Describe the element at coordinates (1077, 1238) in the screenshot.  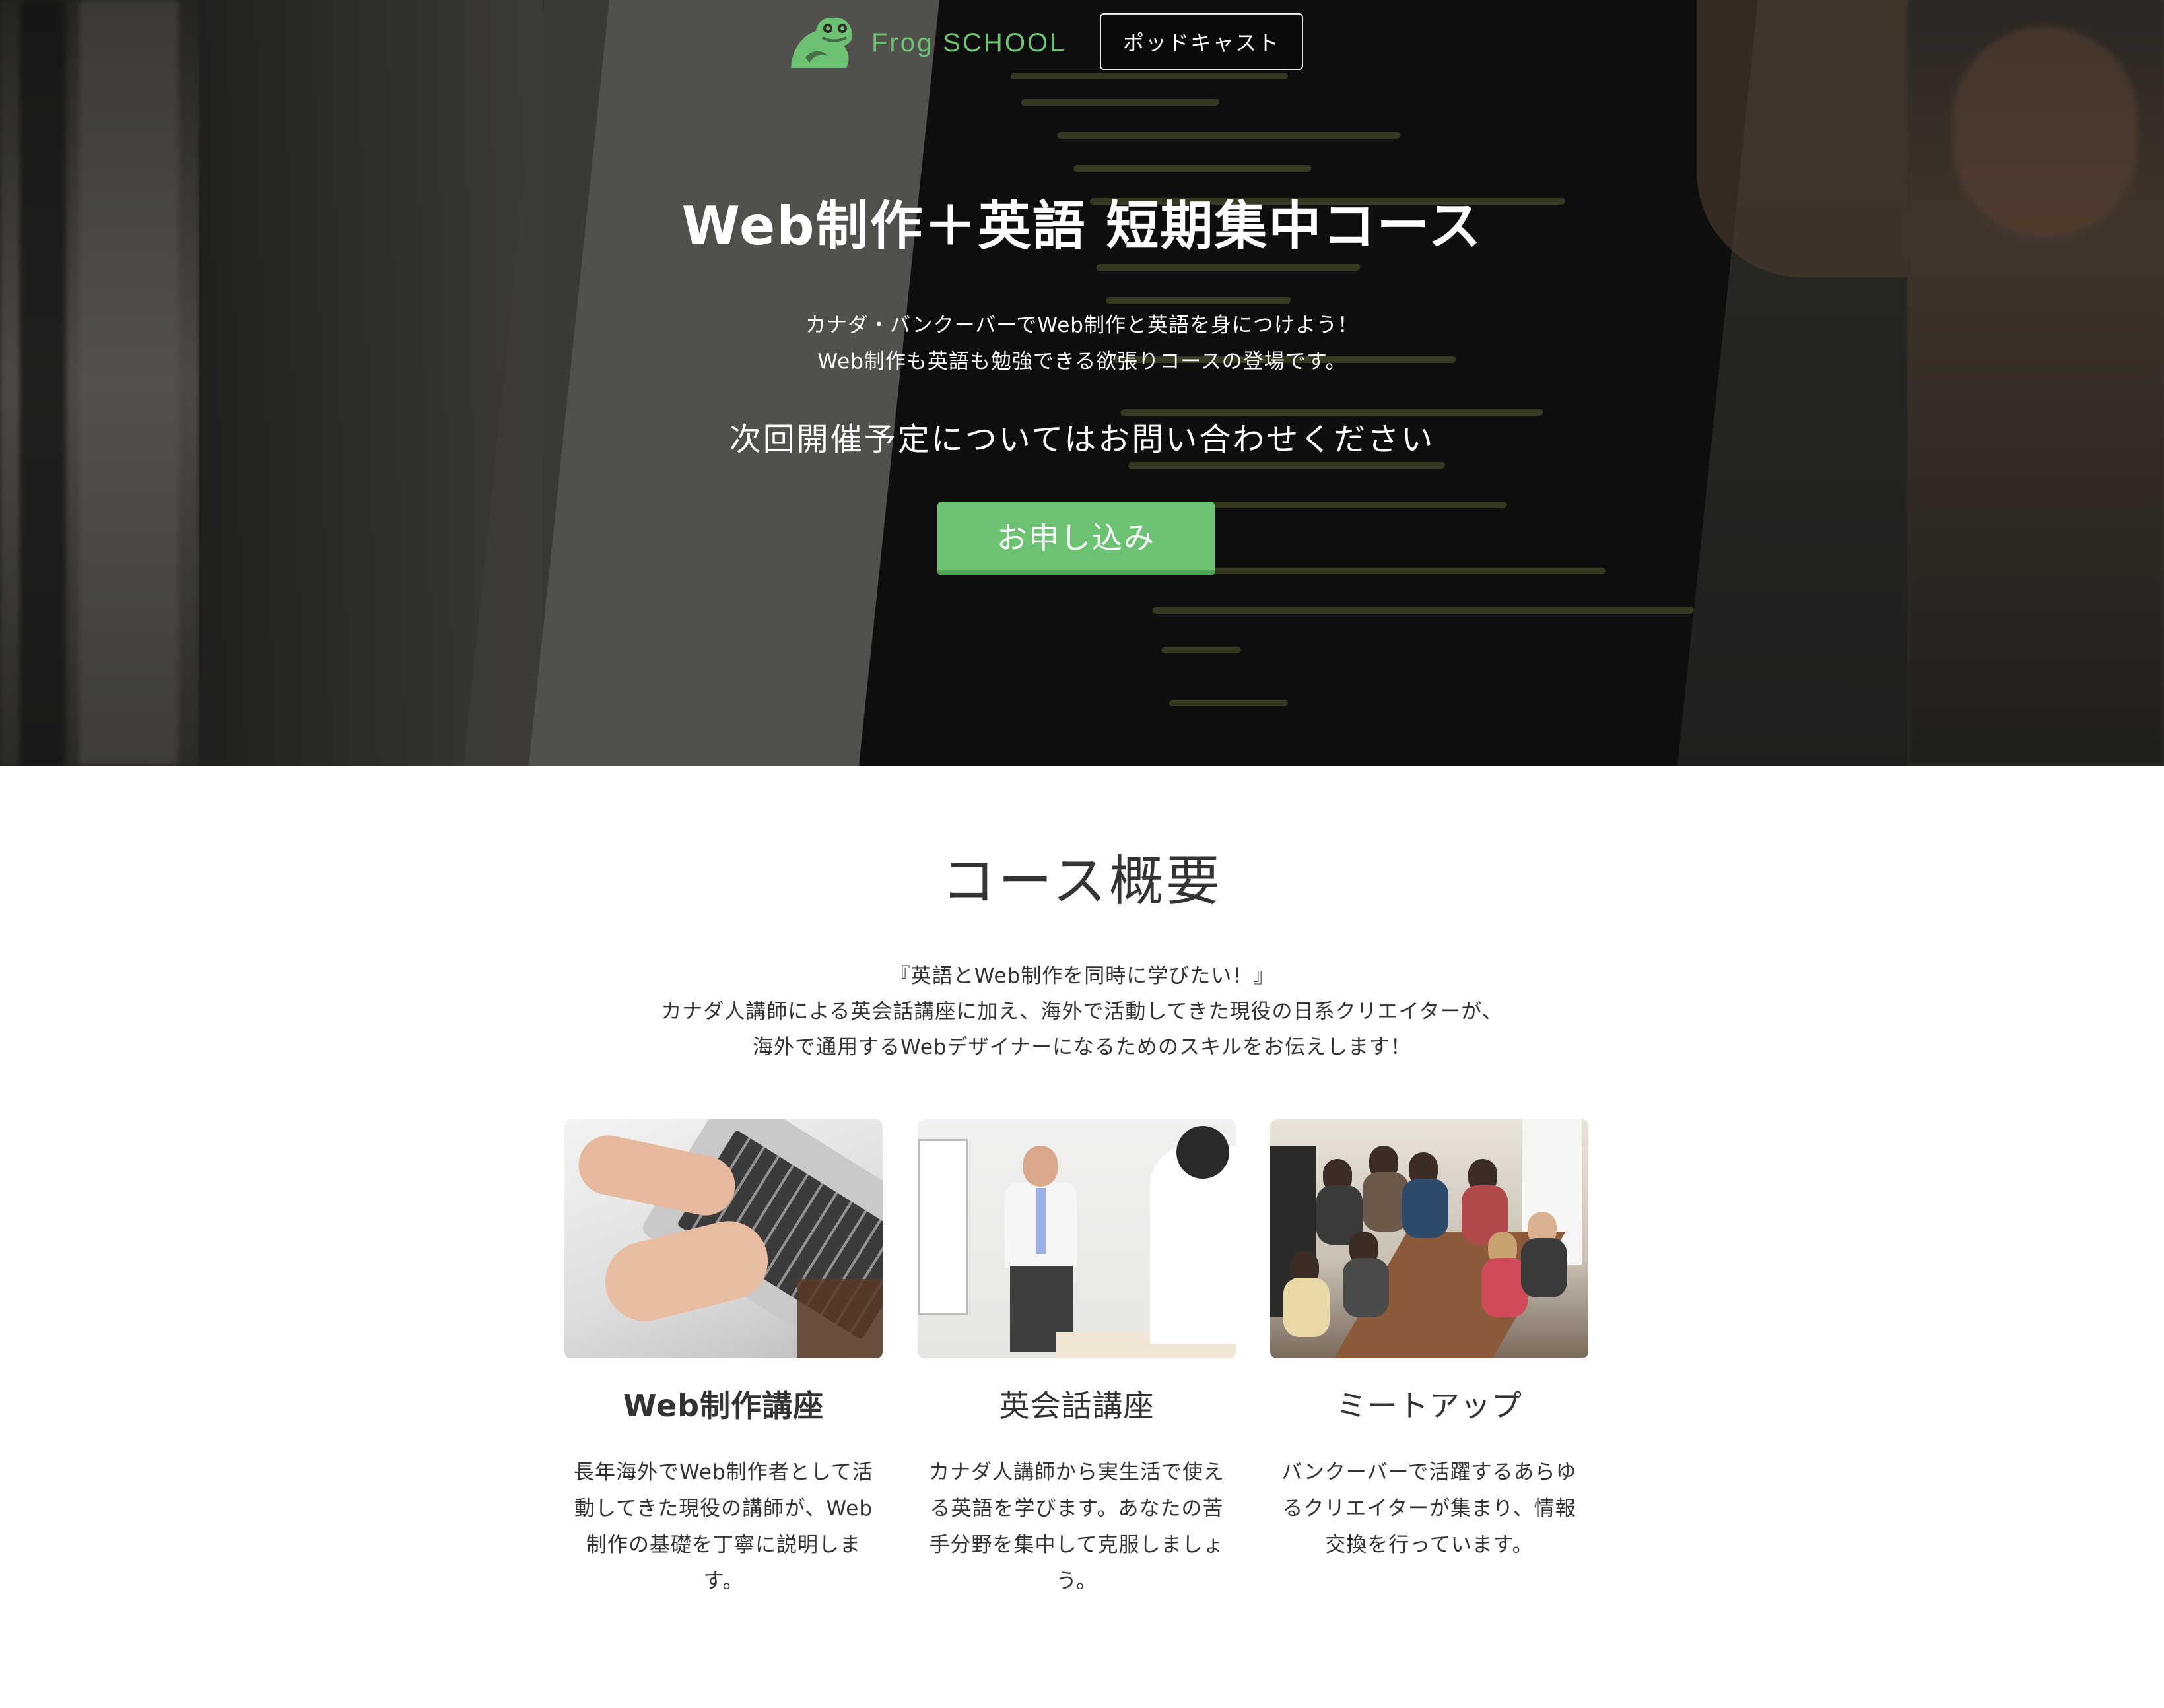
I see `teacher-classroom-photo` at that location.